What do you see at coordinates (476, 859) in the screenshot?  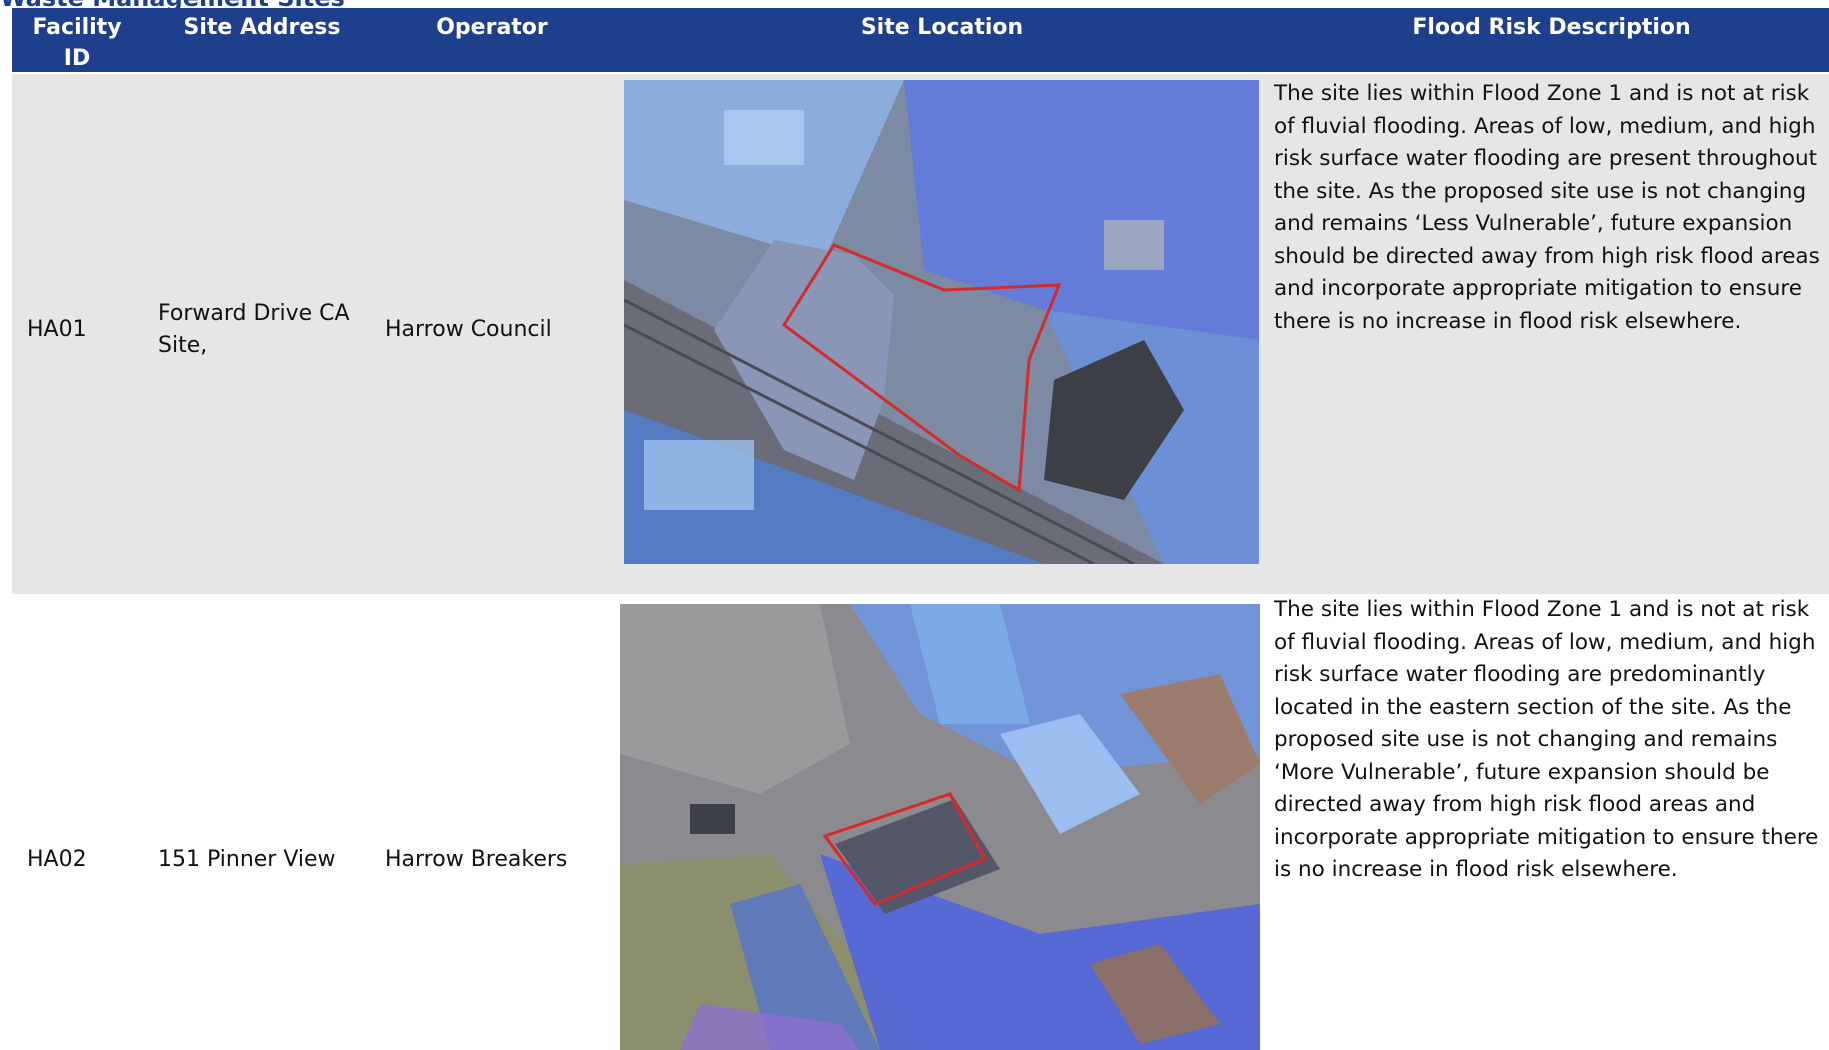 I see `operator: Harrow Breakers` at bounding box center [476, 859].